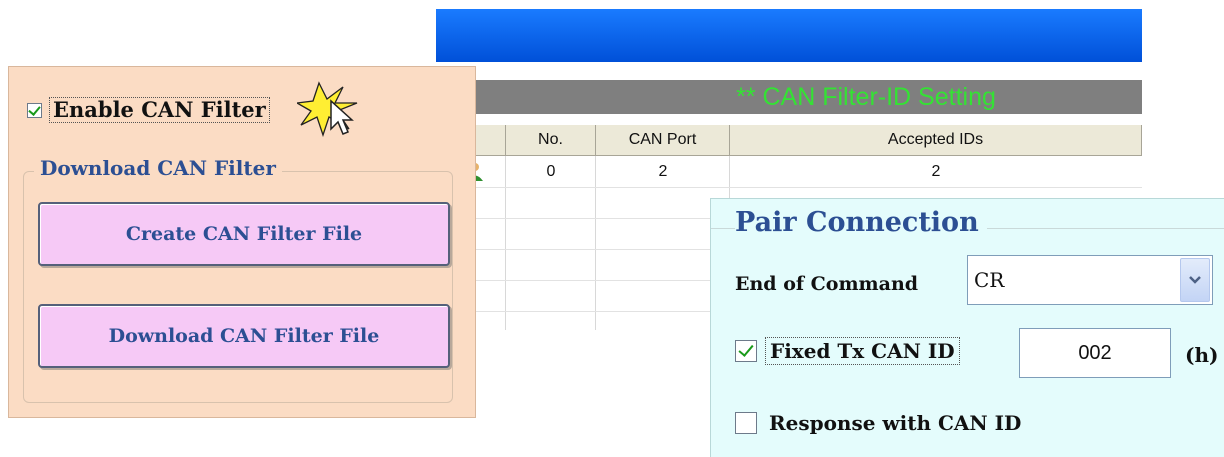 Image resolution: width=1224 pixels, height=457 pixels. Describe the element at coordinates (861, 222) in the screenshot. I see `pair-connection-title: Pair Connection` at that location.